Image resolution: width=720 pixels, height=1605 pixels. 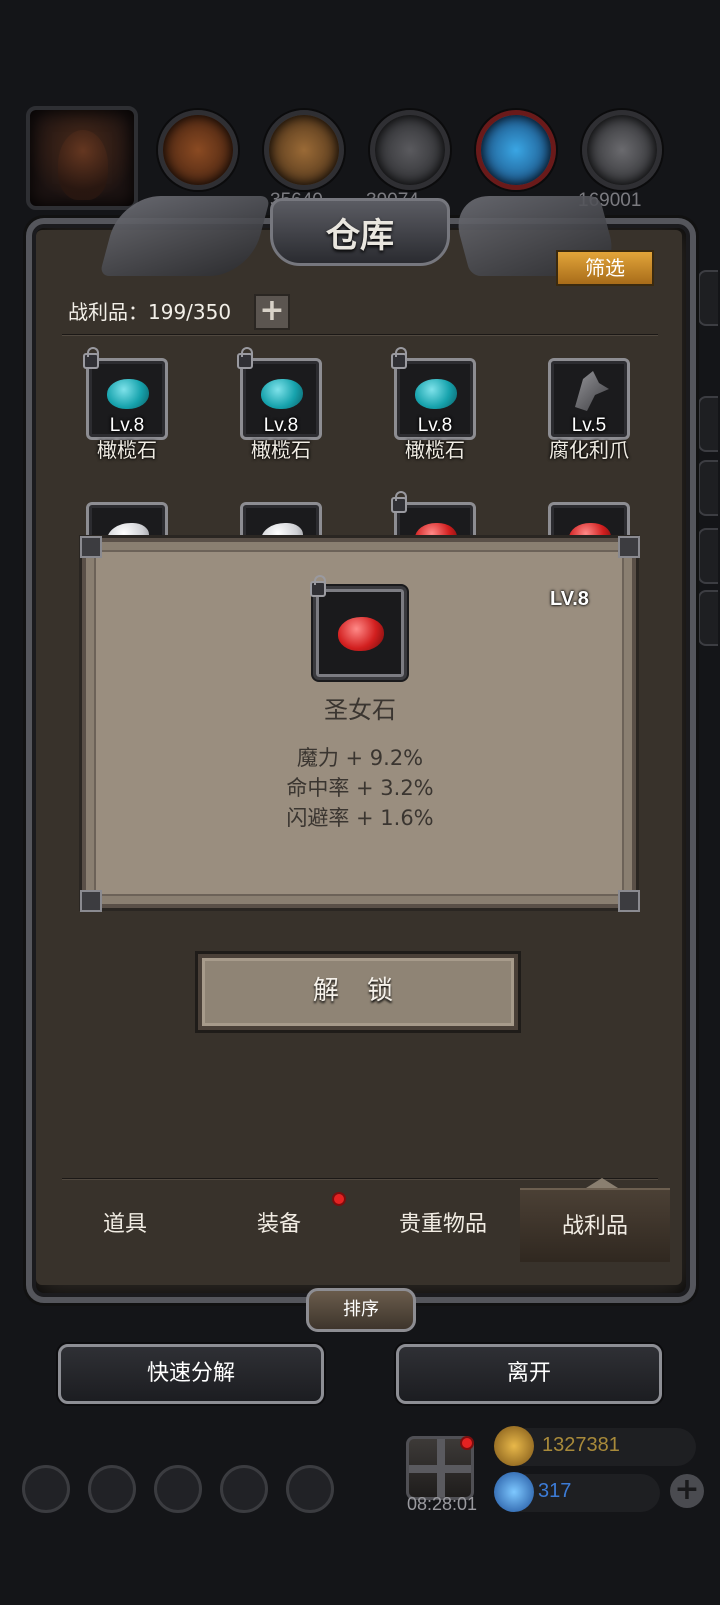 What do you see at coordinates (442, 1504) in the screenshot?
I see `gift-timer: 08:28:01` at bounding box center [442, 1504].